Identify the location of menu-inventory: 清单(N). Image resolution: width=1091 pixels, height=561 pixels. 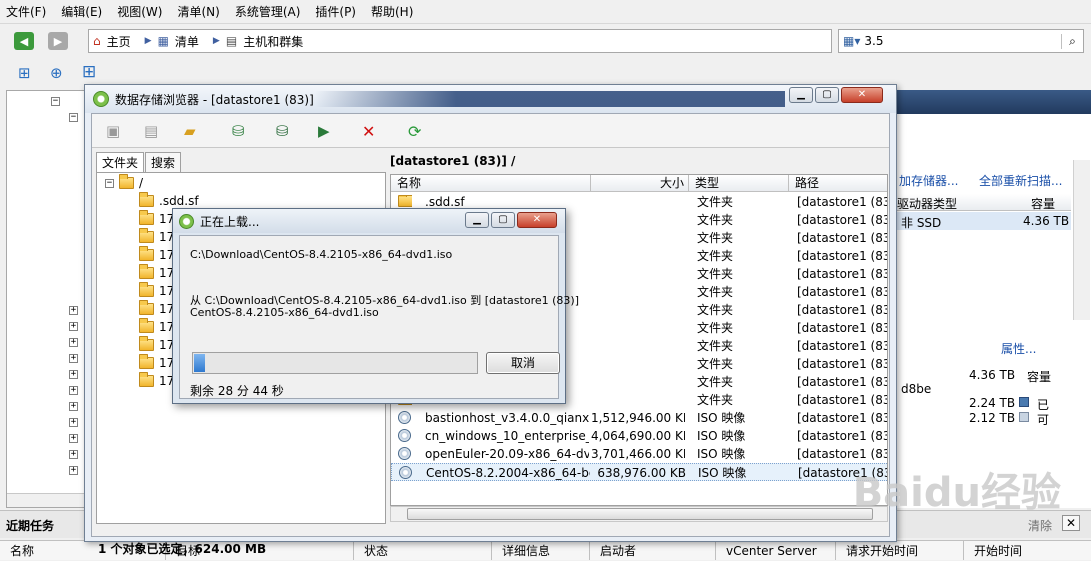
(198, 11).